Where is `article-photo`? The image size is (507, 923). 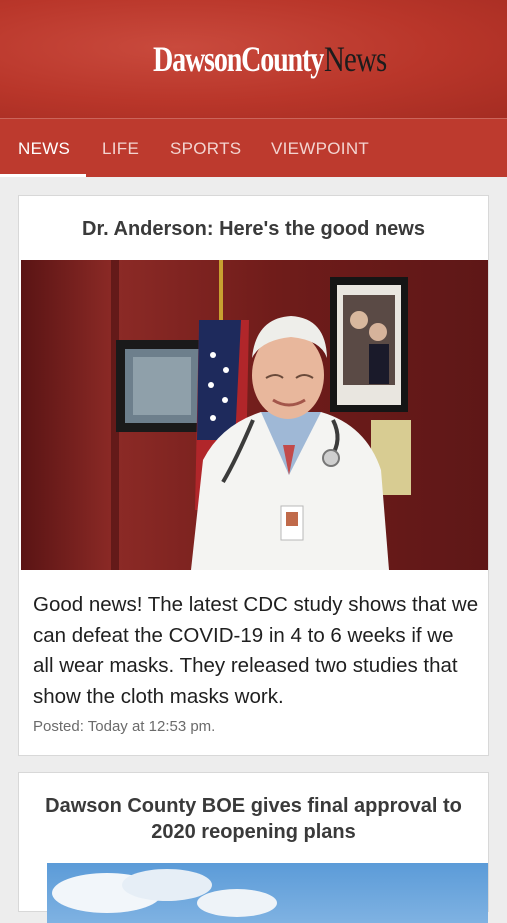 article-photo is located at coordinates (267, 893).